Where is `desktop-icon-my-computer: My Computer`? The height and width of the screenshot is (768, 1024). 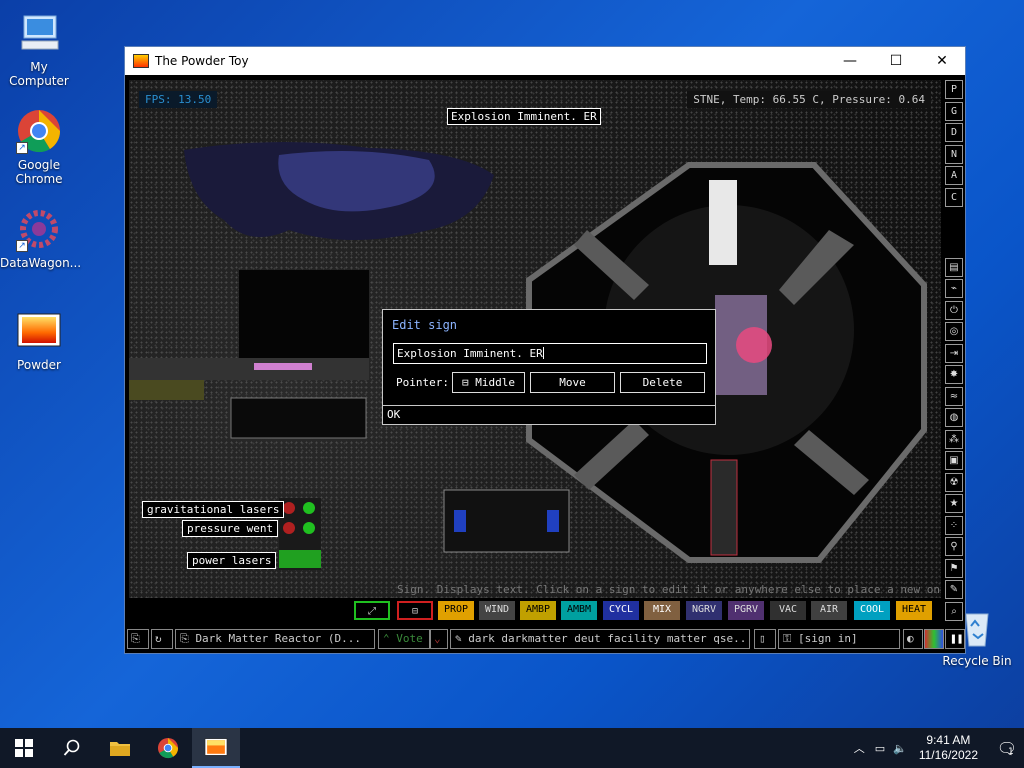
desktop-icon-my-computer: My Computer is located at coordinates (39, 49).